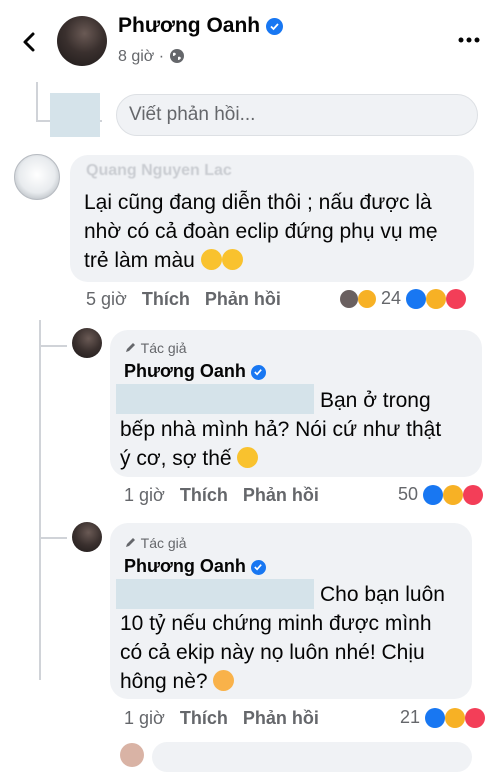 The image size is (500, 772). I want to click on reaction-summary: 24, so click(403, 299).